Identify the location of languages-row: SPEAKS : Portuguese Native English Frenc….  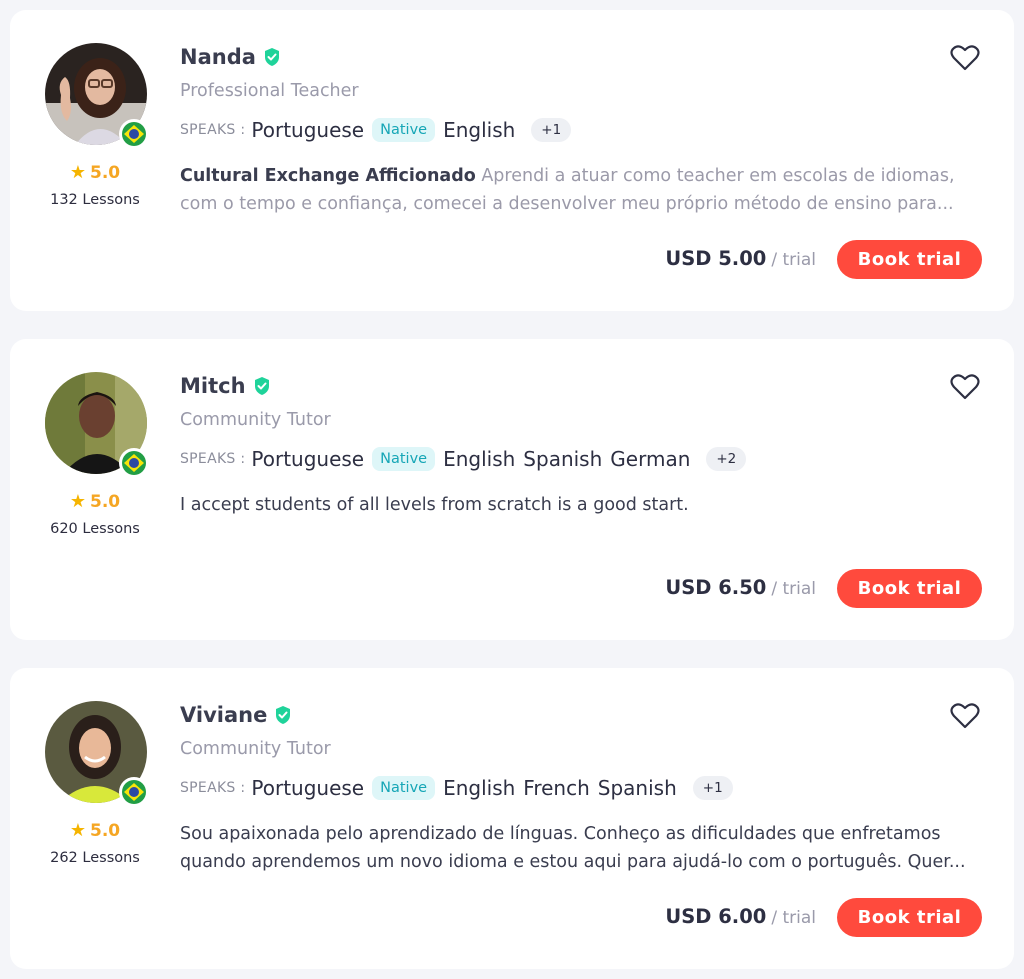
(456, 788).